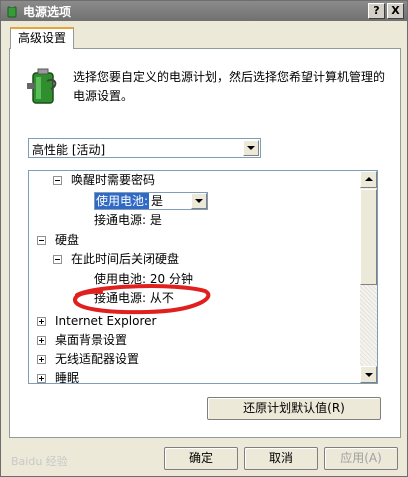 This screenshot has height=477, width=408. I want to click on help-button: ?, so click(376, 11).